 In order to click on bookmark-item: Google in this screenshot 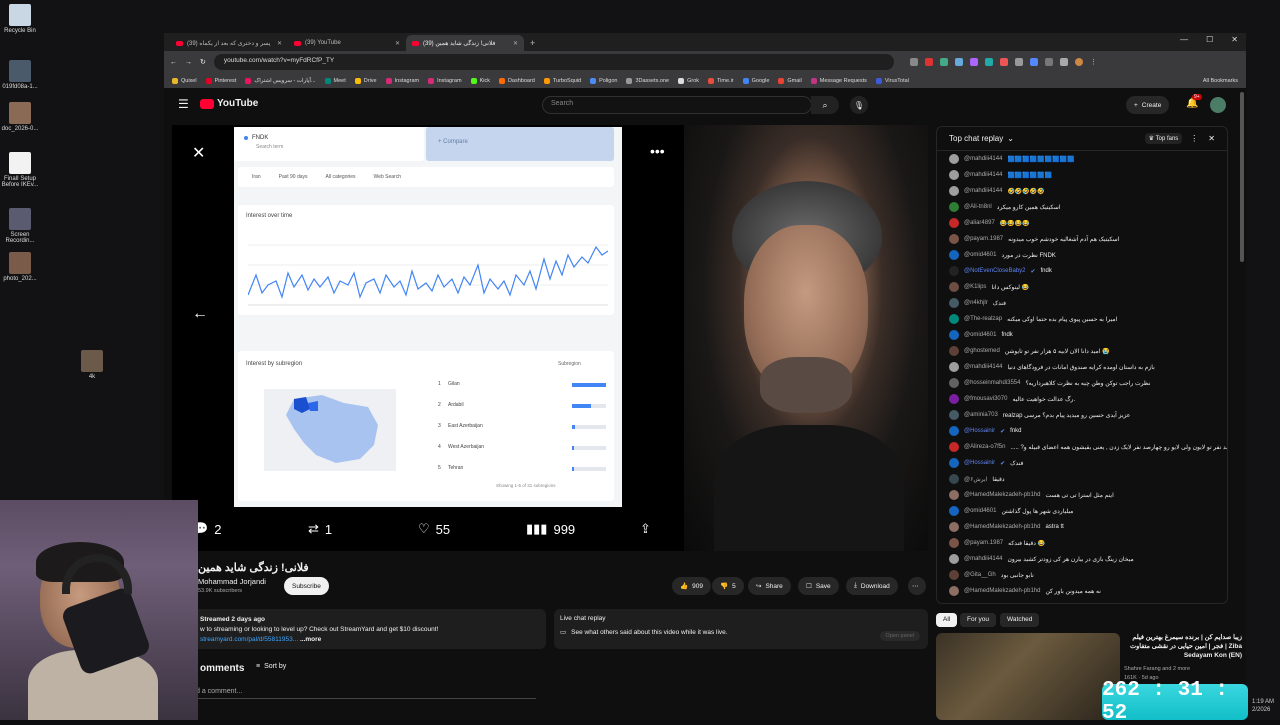, I will do `click(755, 80)`.